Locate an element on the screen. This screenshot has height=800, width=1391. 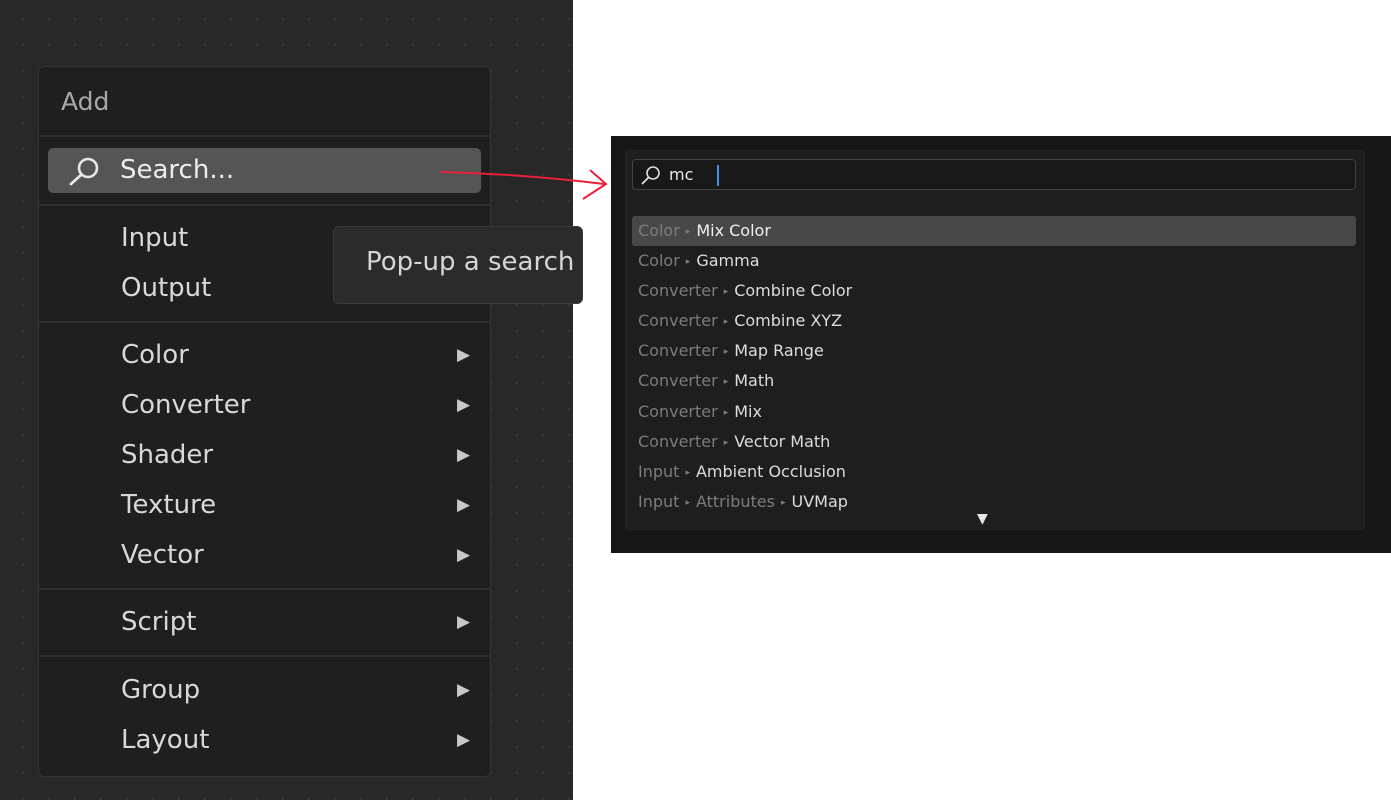
result-node-name: Mix Color is located at coordinates (733, 230).